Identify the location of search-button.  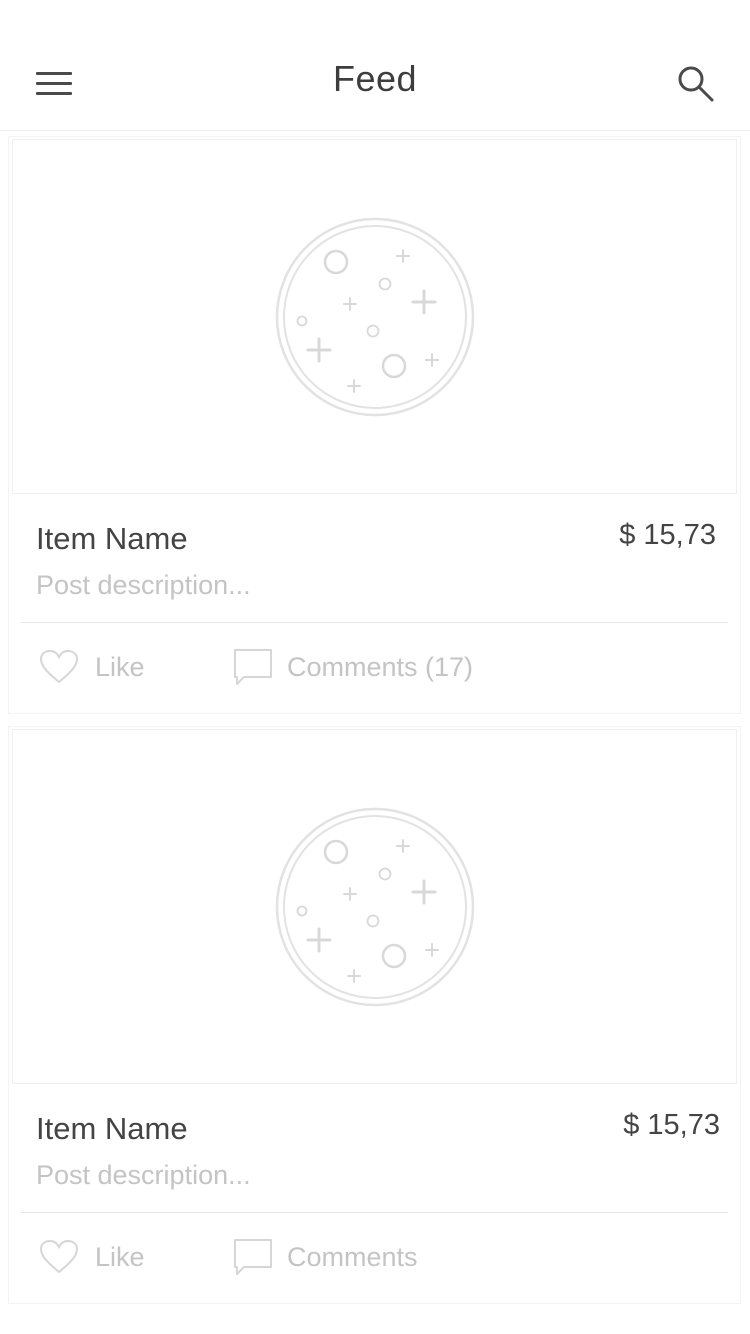
(696, 84).